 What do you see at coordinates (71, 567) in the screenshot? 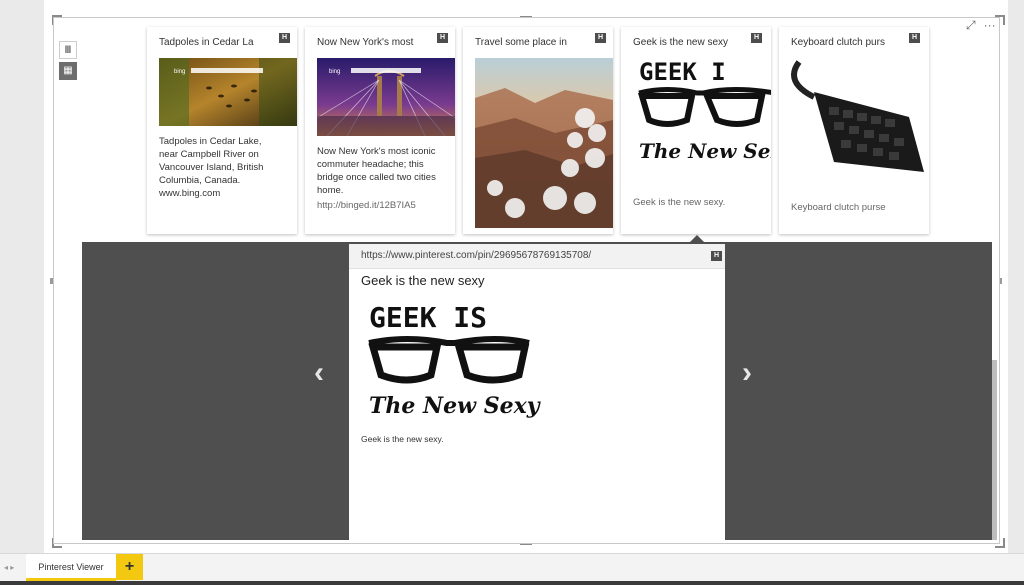
I see `tab-pinterest-viewer: Pinterest Viewer` at bounding box center [71, 567].